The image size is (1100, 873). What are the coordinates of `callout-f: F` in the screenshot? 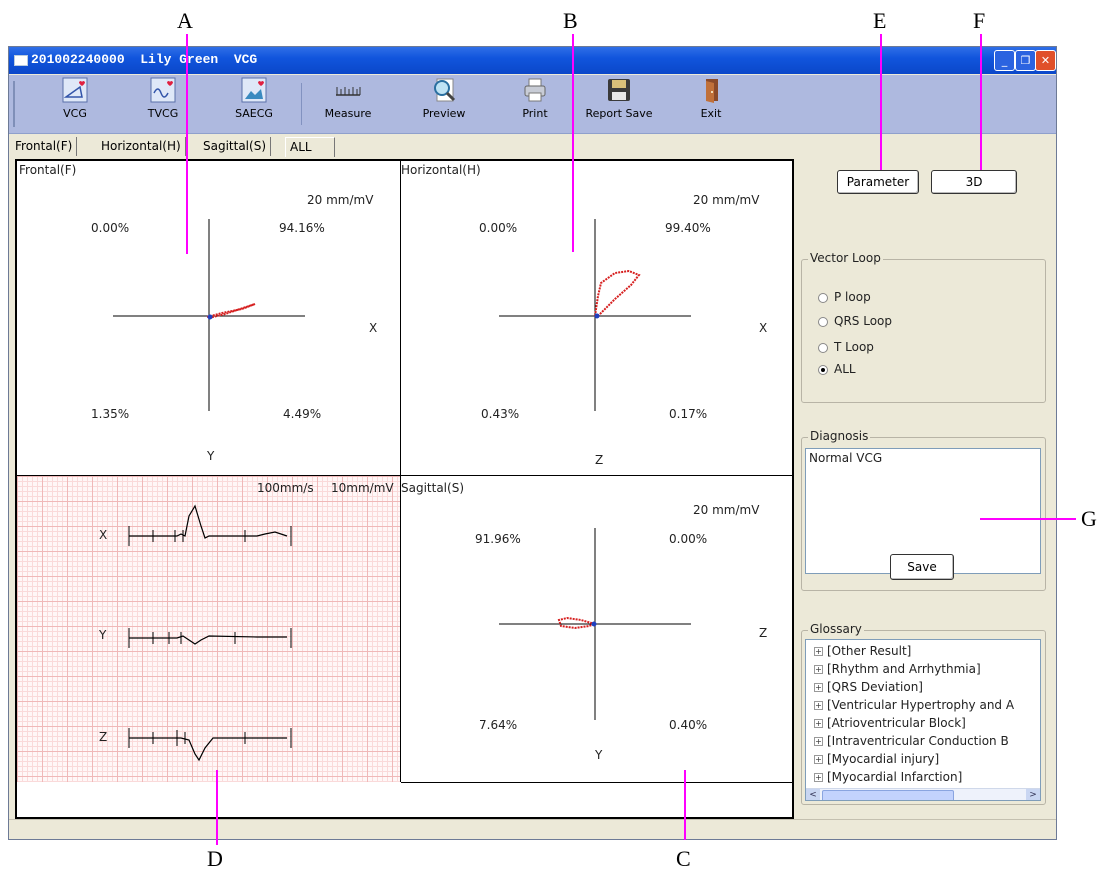 It's located at (979, 20).